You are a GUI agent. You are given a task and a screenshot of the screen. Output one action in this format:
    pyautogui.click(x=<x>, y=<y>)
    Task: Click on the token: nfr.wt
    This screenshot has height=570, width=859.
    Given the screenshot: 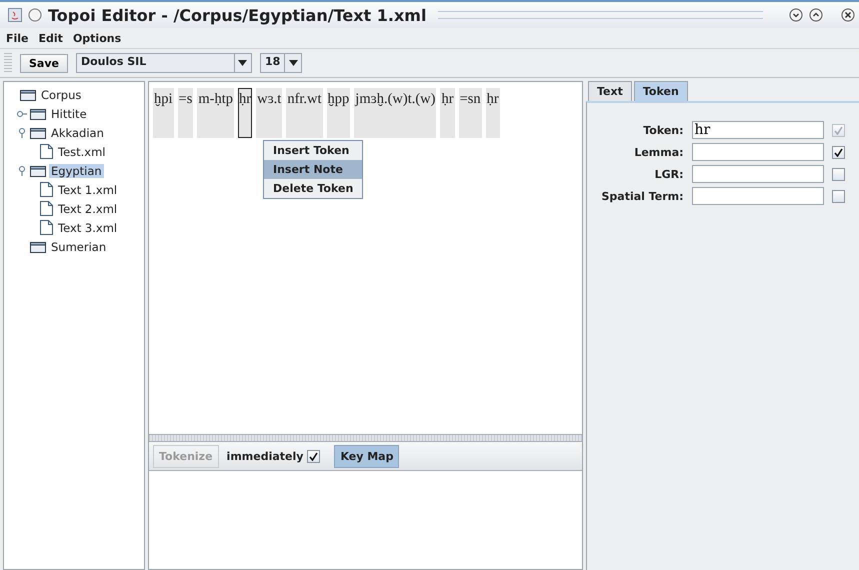 What is the action you would take?
    pyautogui.click(x=304, y=113)
    